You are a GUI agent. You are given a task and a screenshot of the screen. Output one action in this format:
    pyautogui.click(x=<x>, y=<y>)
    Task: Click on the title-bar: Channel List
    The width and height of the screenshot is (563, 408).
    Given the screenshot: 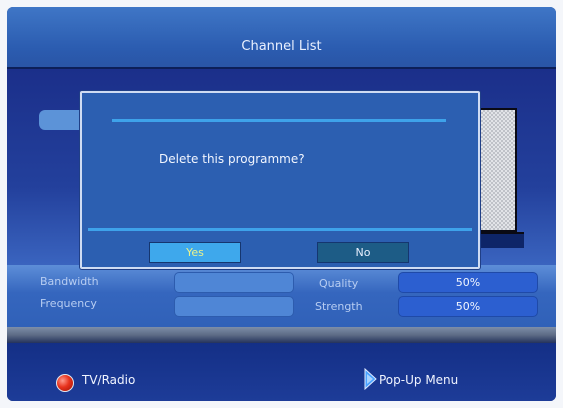 What is the action you would take?
    pyautogui.click(x=281, y=38)
    